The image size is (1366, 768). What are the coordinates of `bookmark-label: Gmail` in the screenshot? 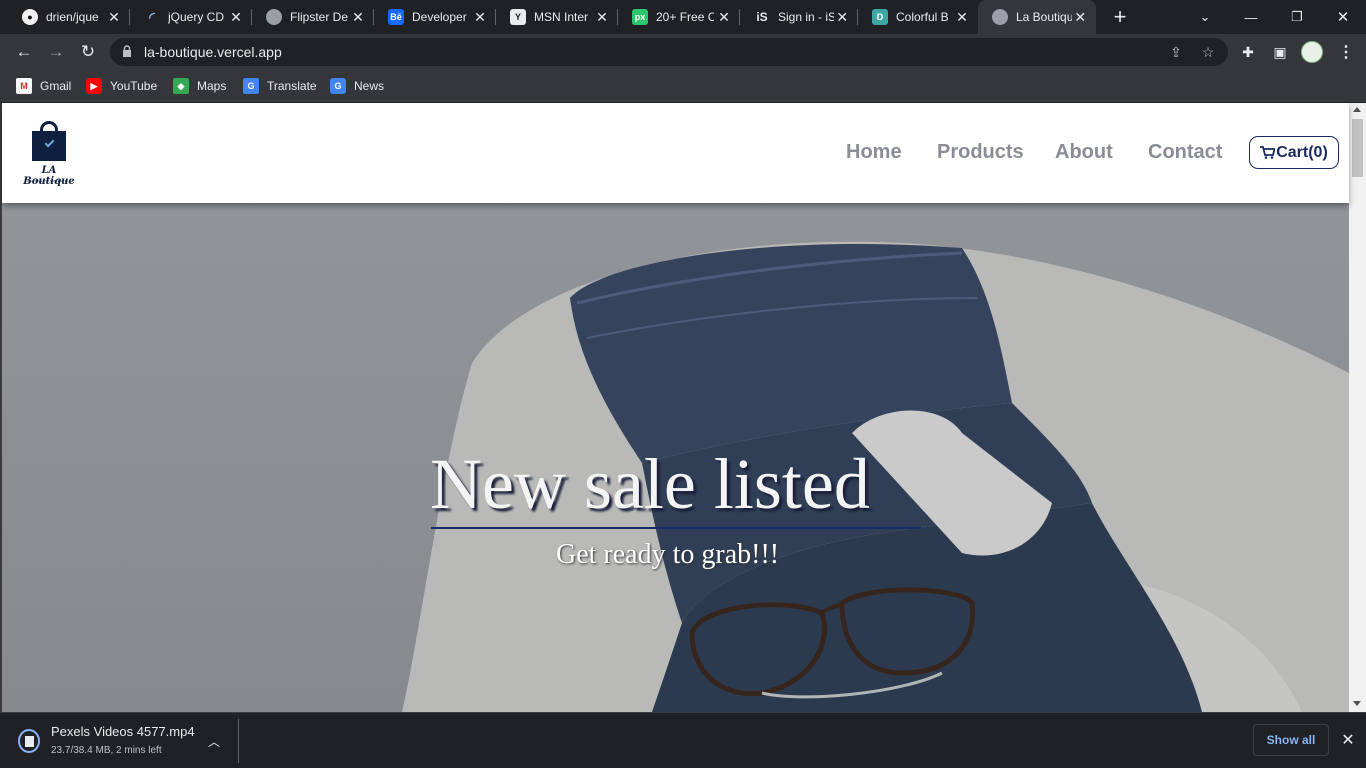 It's located at (56, 86).